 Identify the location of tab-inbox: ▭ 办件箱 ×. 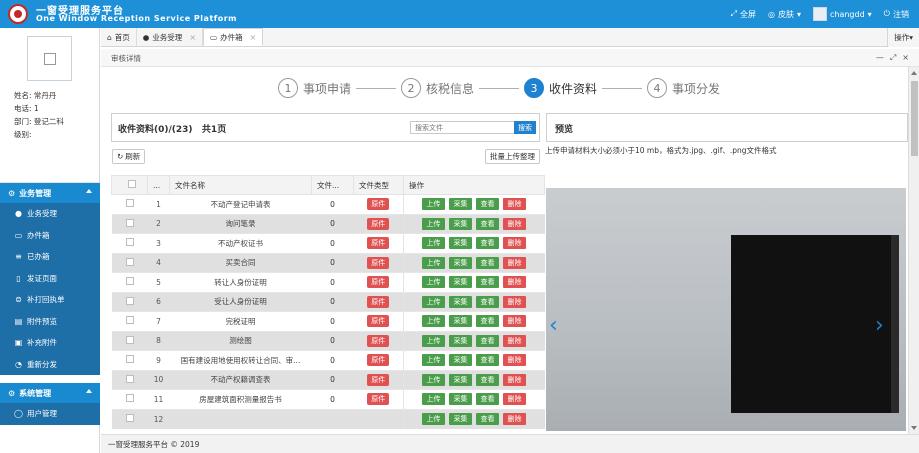
(233, 37).